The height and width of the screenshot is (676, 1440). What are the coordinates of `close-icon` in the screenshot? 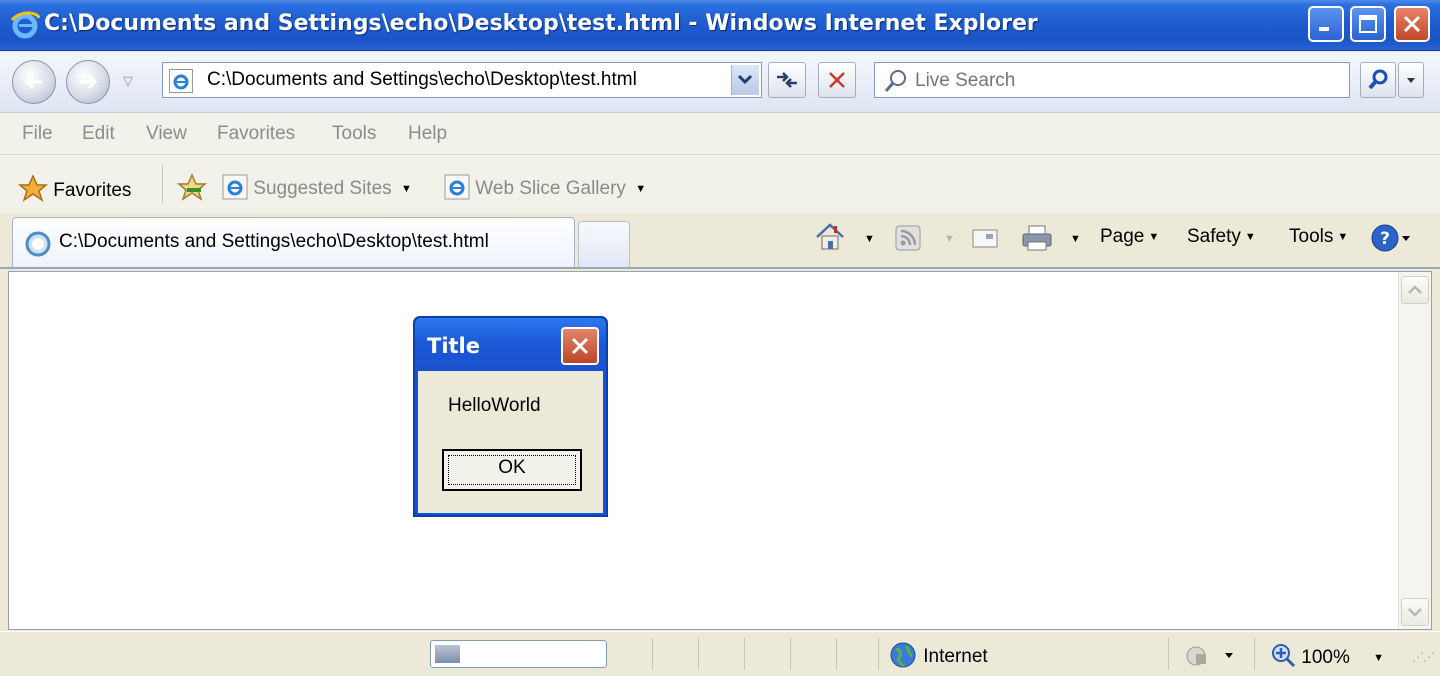 It's located at (1412, 24).